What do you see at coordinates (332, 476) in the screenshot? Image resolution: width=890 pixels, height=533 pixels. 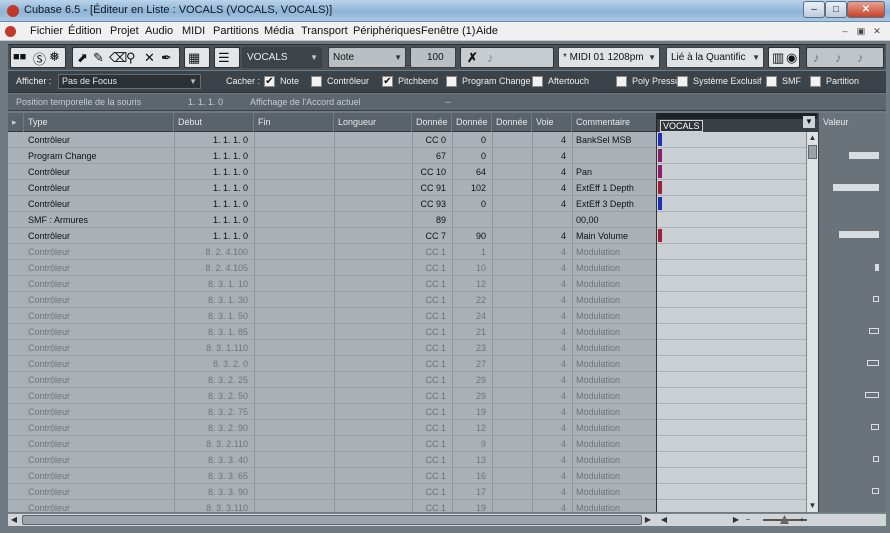 I see `table-row: Contrôleur 8. 3. 3. 65 CC 1 16 4 Modulation` at bounding box center [332, 476].